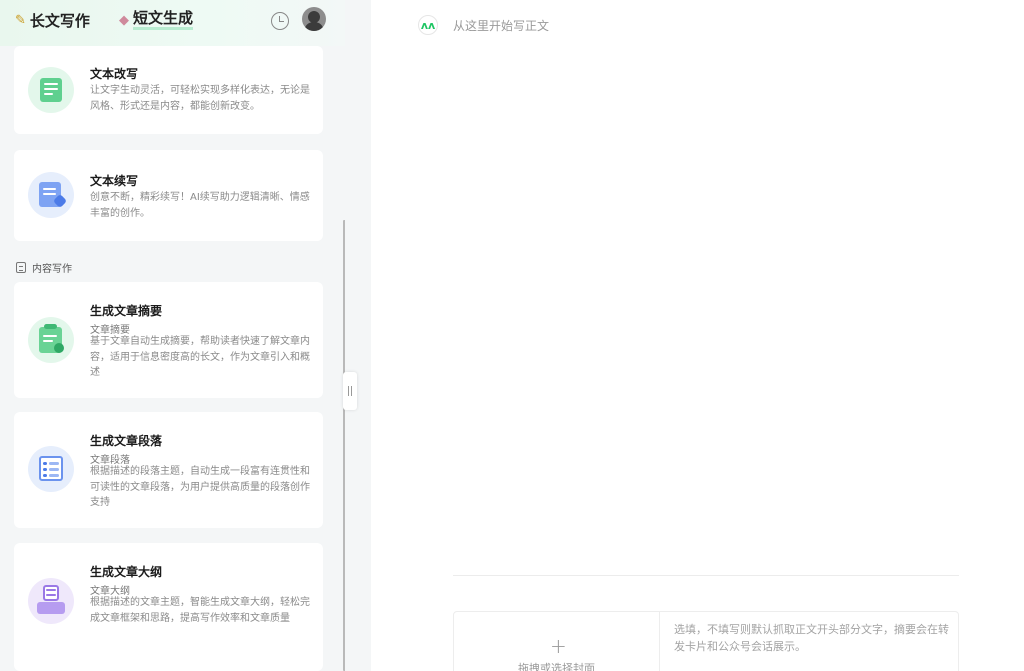  I want to click on cover-upload: + 拖拽或选择封面, so click(556, 641).